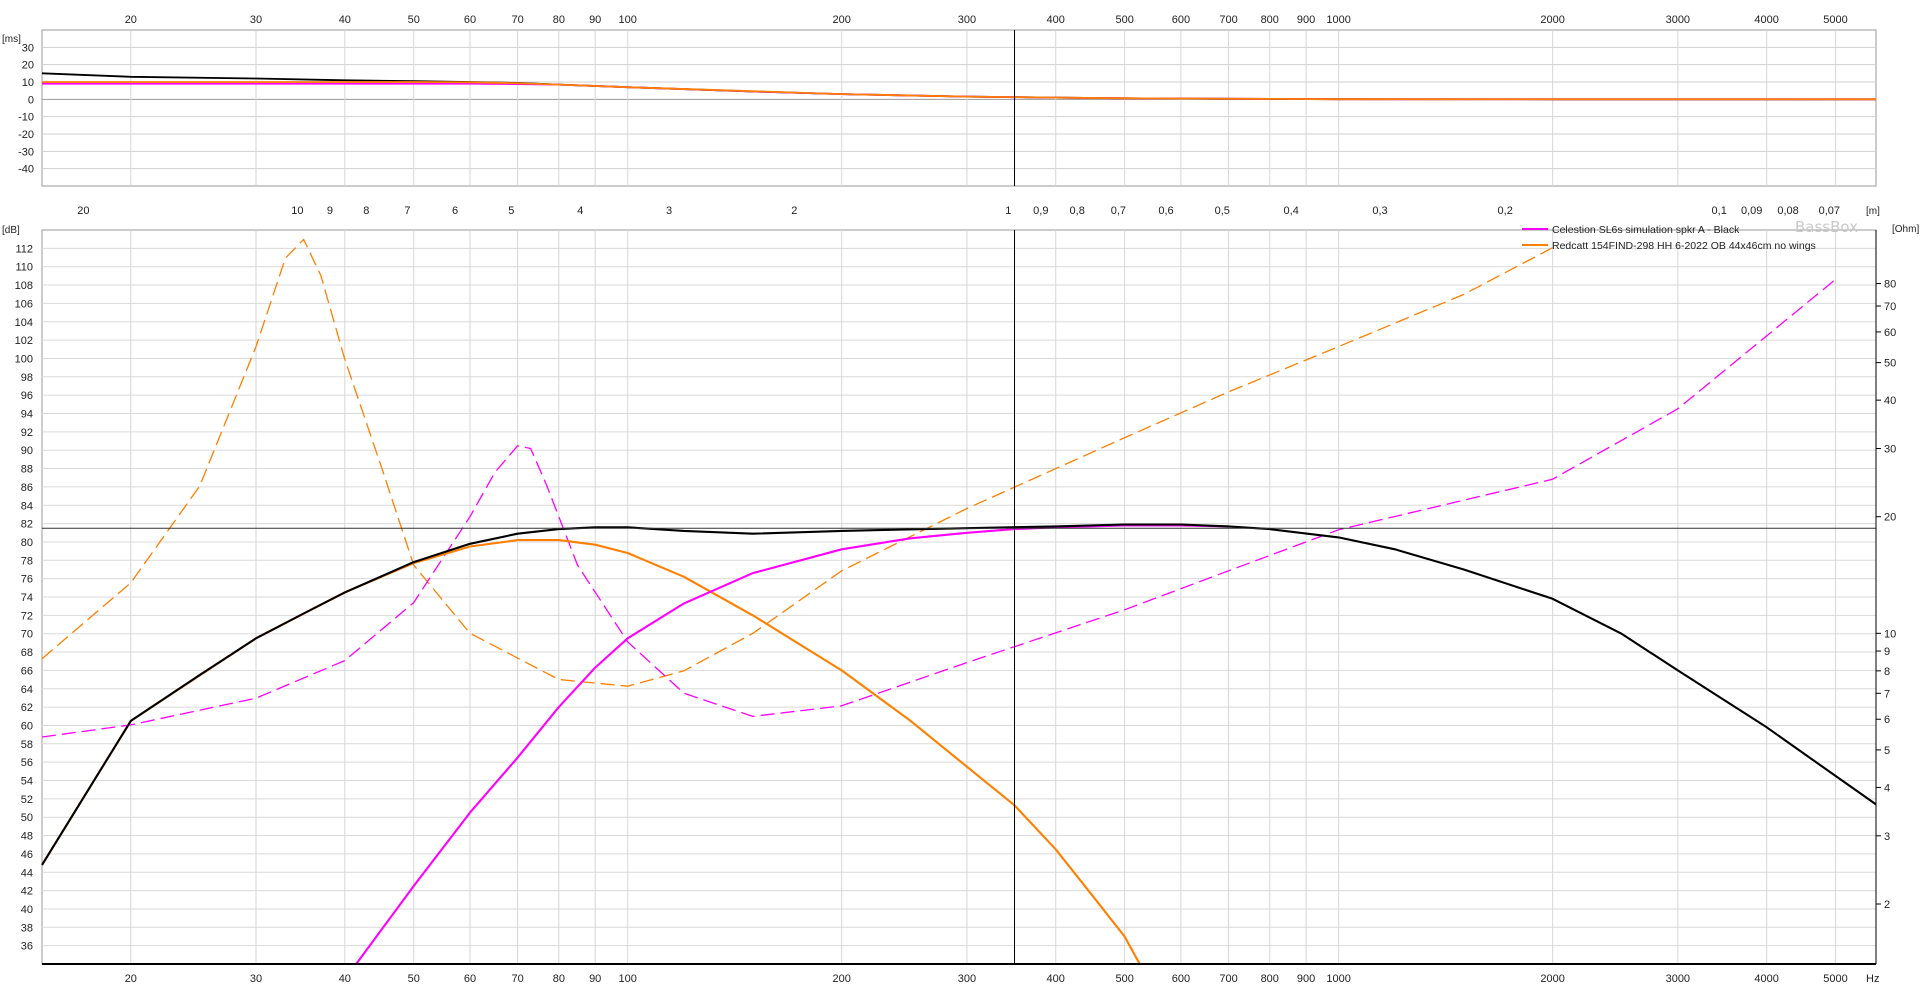 Image resolution: width=1920 pixels, height=1005 pixels. Describe the element at coordinates (11, 230) in the screenshot. I see `spl-y-unit-label: [dB]` at that location.